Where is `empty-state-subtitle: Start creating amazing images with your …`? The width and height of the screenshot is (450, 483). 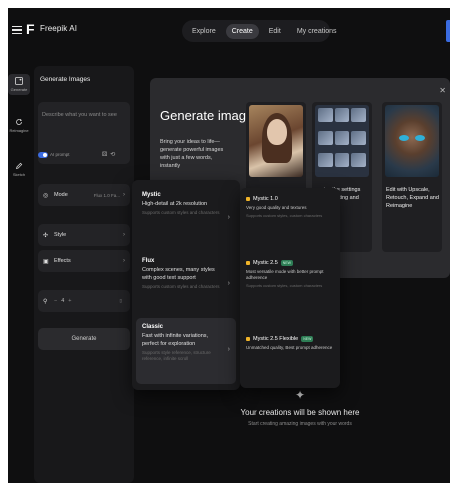
empty-state-subtitle: Start creating amazing images with your … is located at coordinates (300, 424).